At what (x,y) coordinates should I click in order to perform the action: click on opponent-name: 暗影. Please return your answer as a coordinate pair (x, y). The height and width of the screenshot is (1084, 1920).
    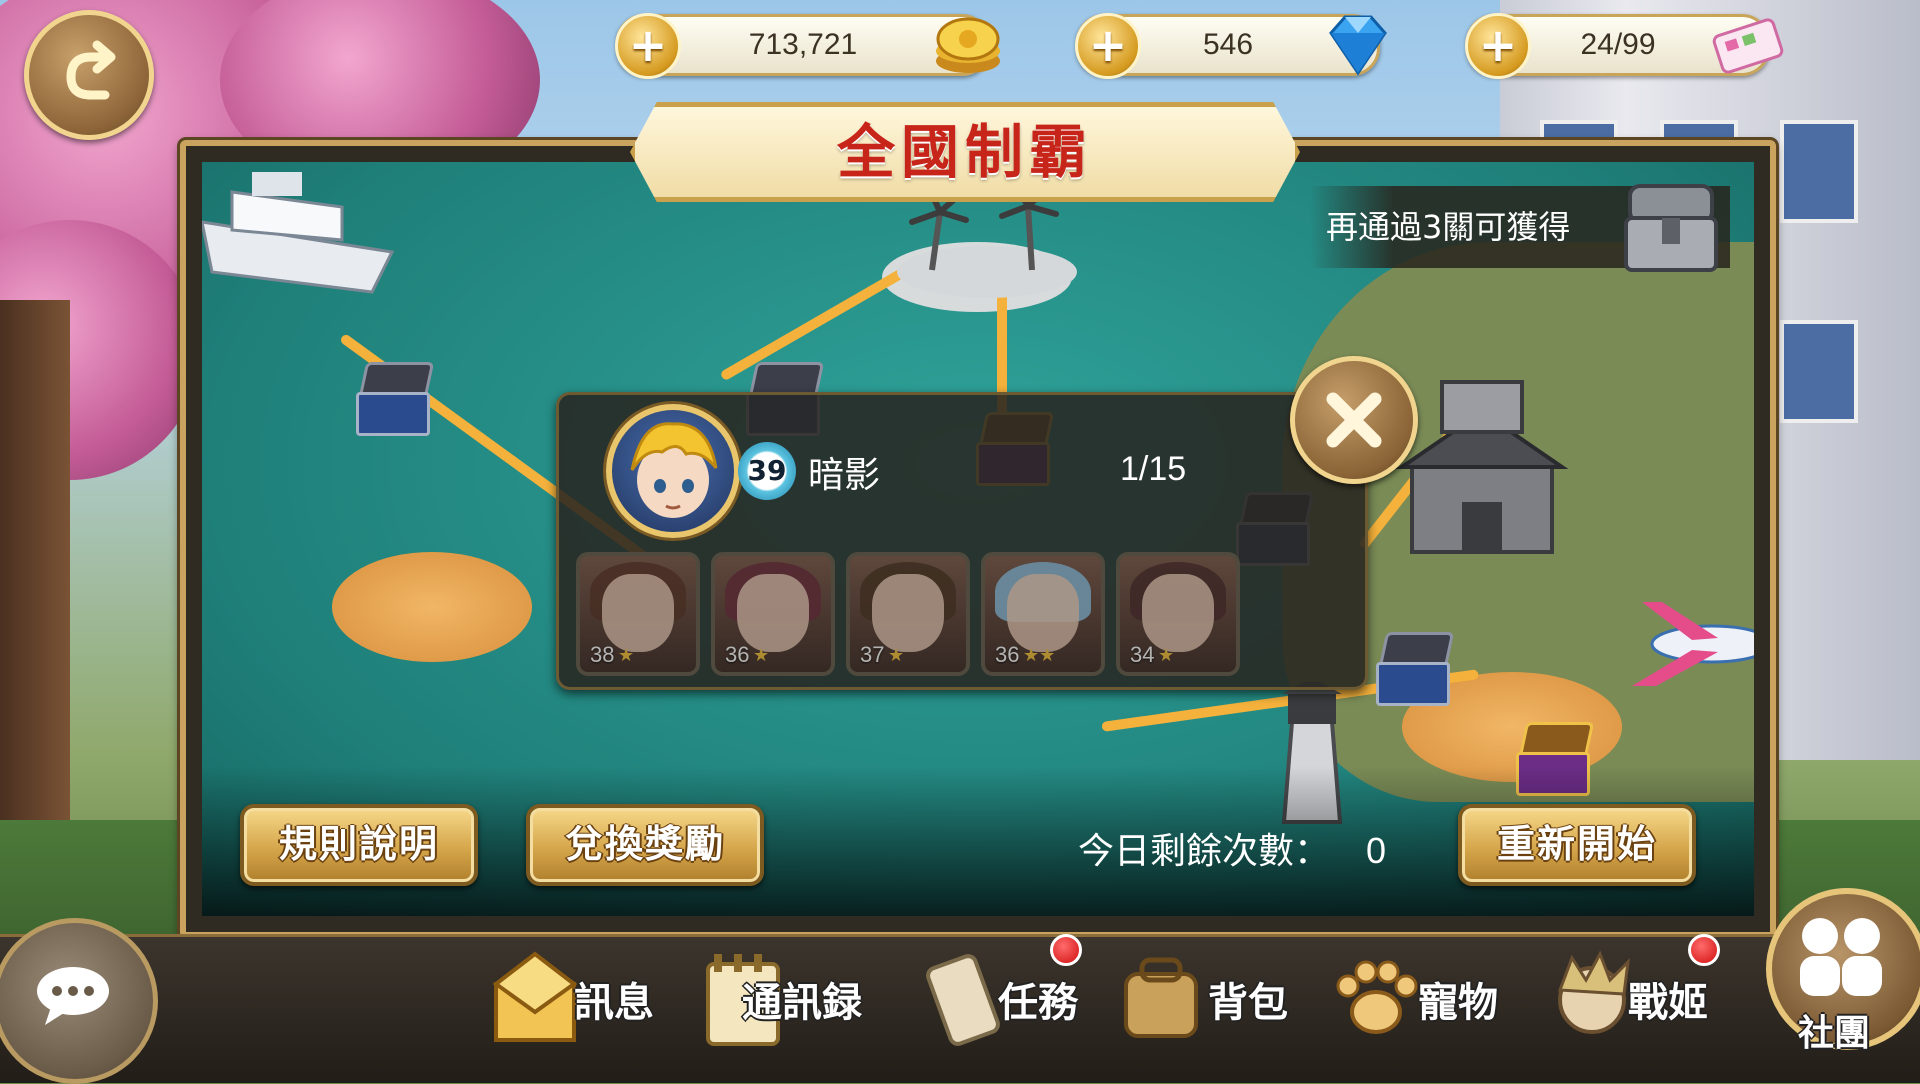
    Looking at the image, I should click on (844, 475).